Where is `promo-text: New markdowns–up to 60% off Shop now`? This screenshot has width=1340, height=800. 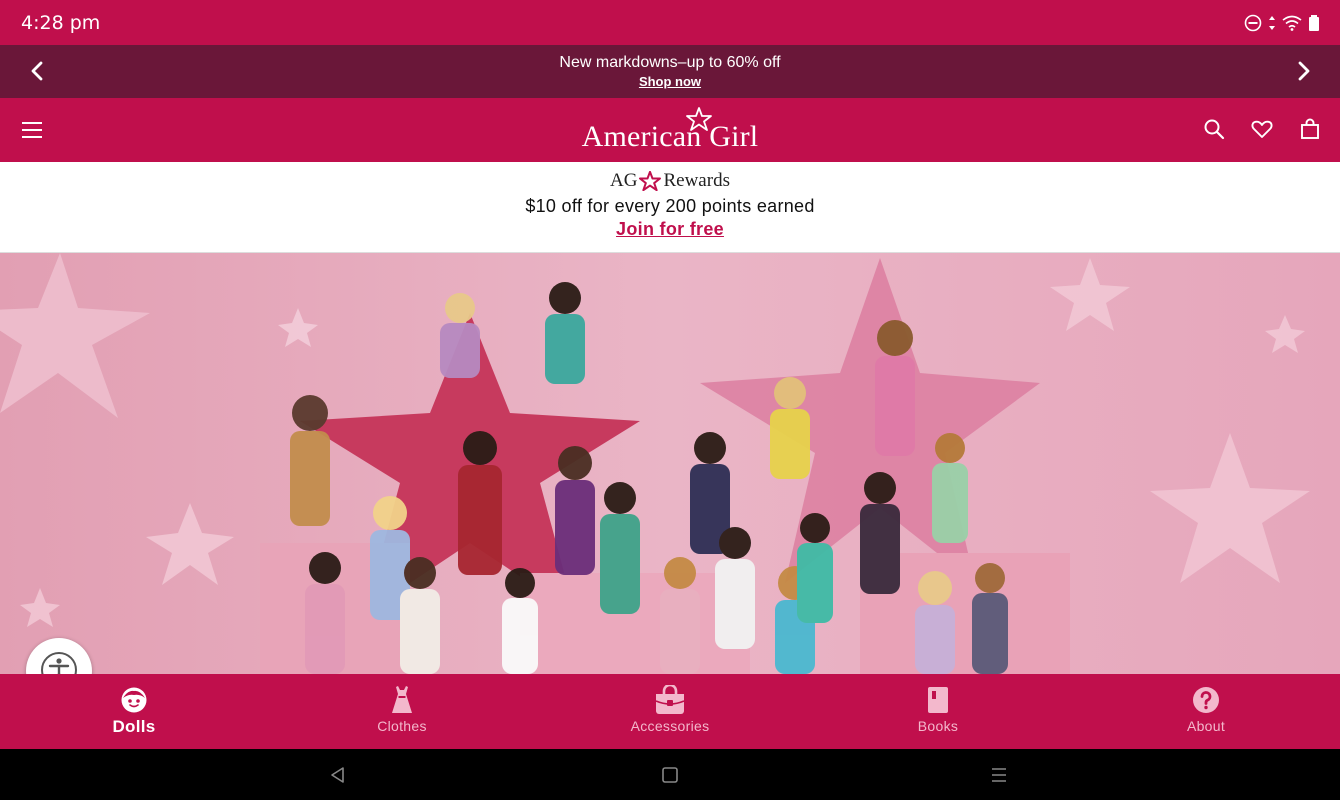 promo-text: New markdowns–up to 60% off Shop now is located at coordinates (669, 72).